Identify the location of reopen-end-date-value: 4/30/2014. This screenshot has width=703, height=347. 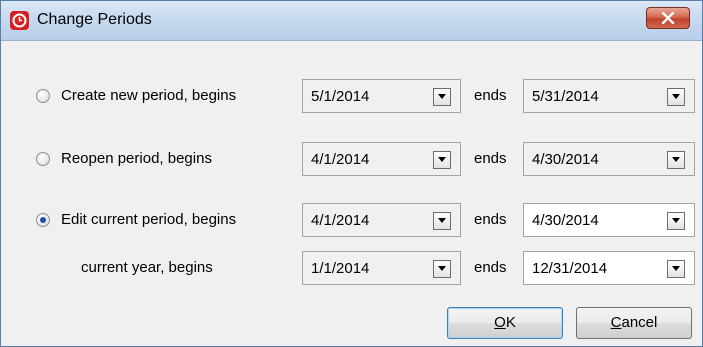
(565, 159).